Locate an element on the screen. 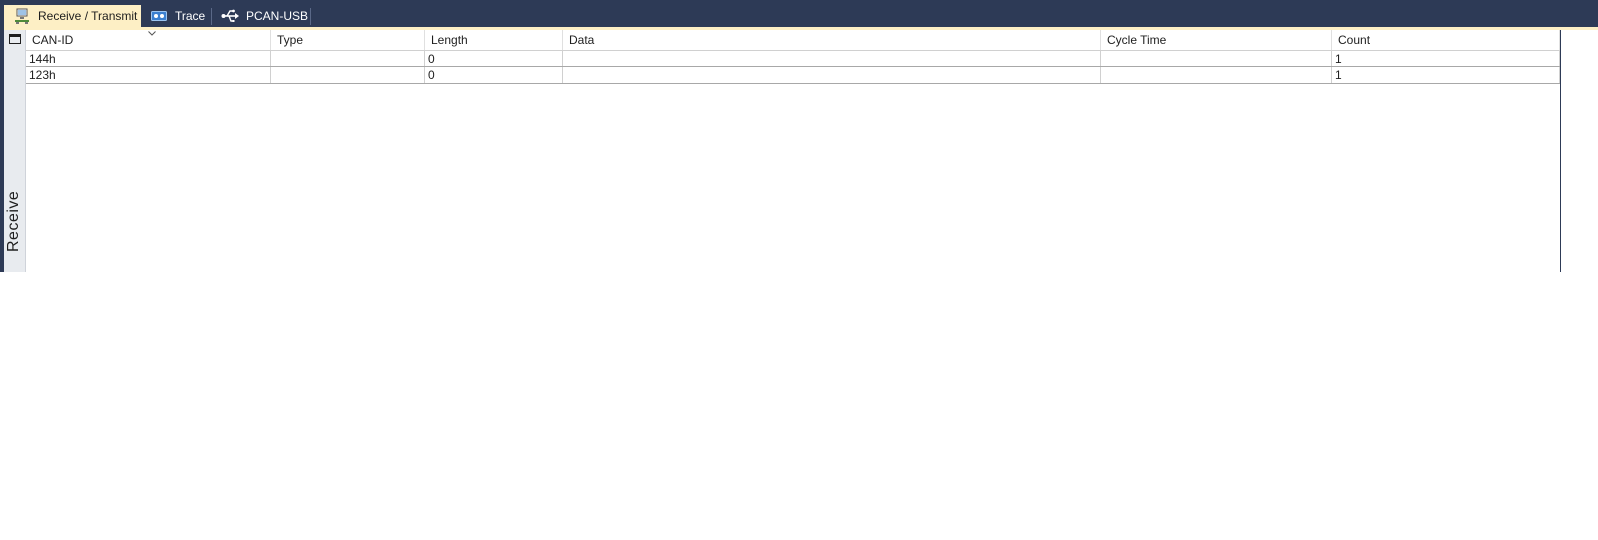  grid-header: CAN-ID Type Length Data Cycle Time Count is located at coordinates (793, 40).